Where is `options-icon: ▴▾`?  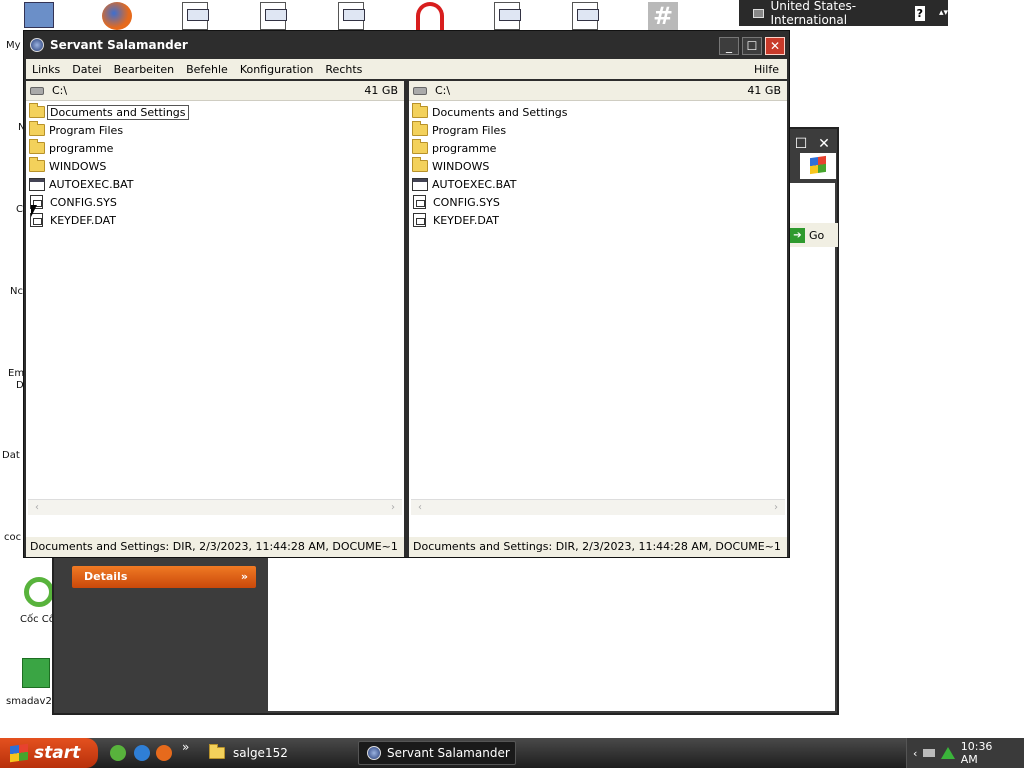
options-icon: ▴▾ is located at coordinates (943, 13).